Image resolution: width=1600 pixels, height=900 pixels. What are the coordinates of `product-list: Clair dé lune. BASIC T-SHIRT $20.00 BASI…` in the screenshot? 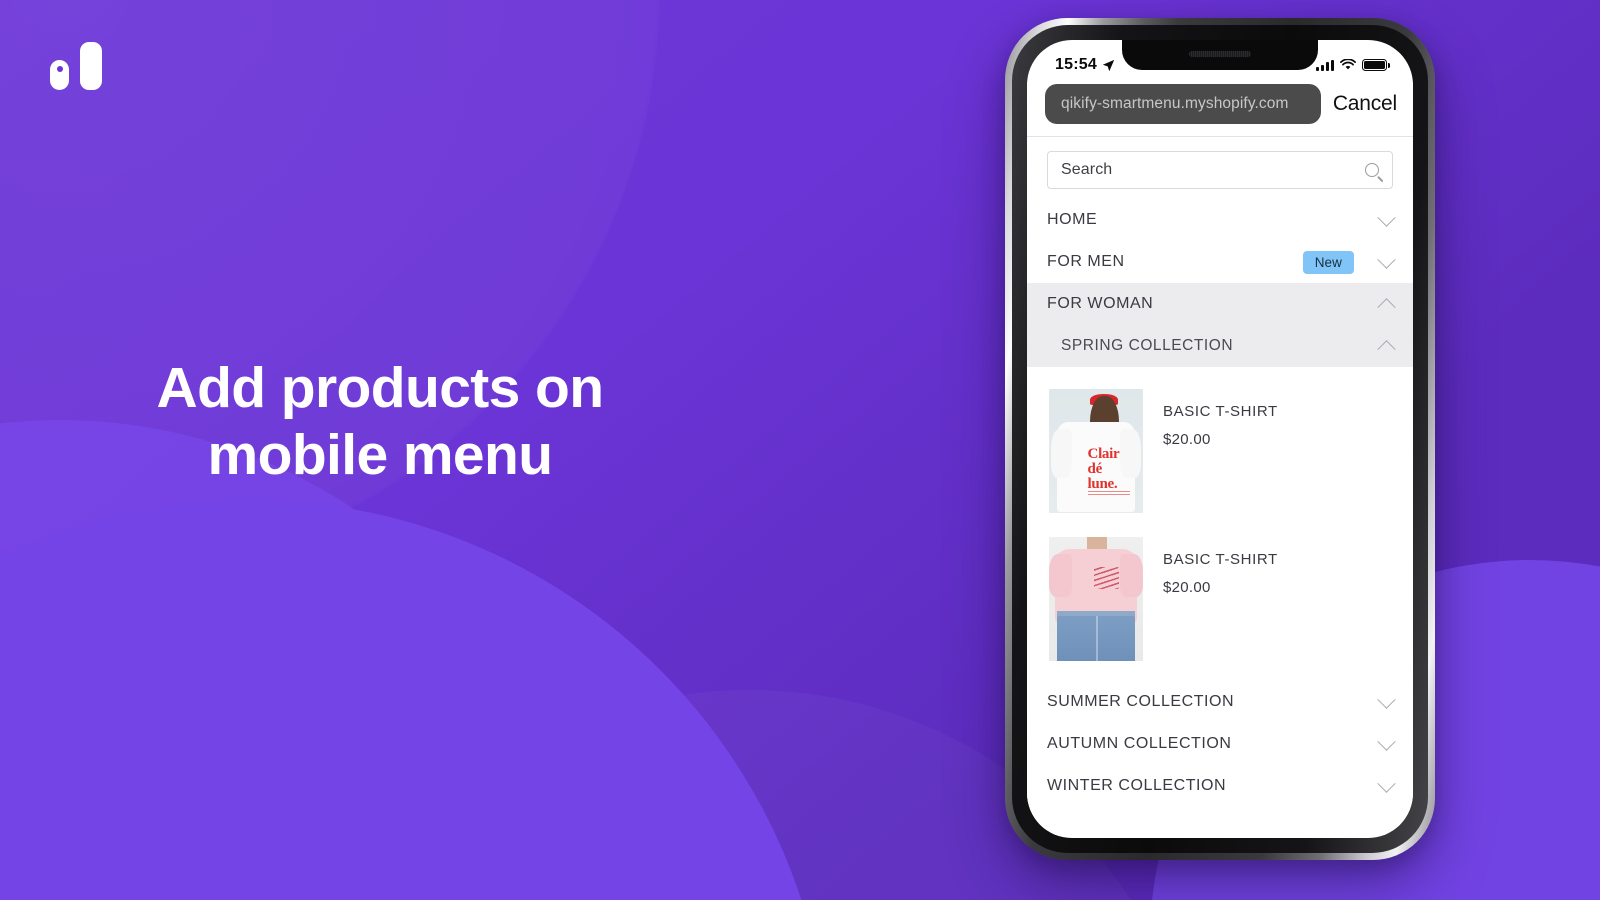 It's located at (1220, 524).